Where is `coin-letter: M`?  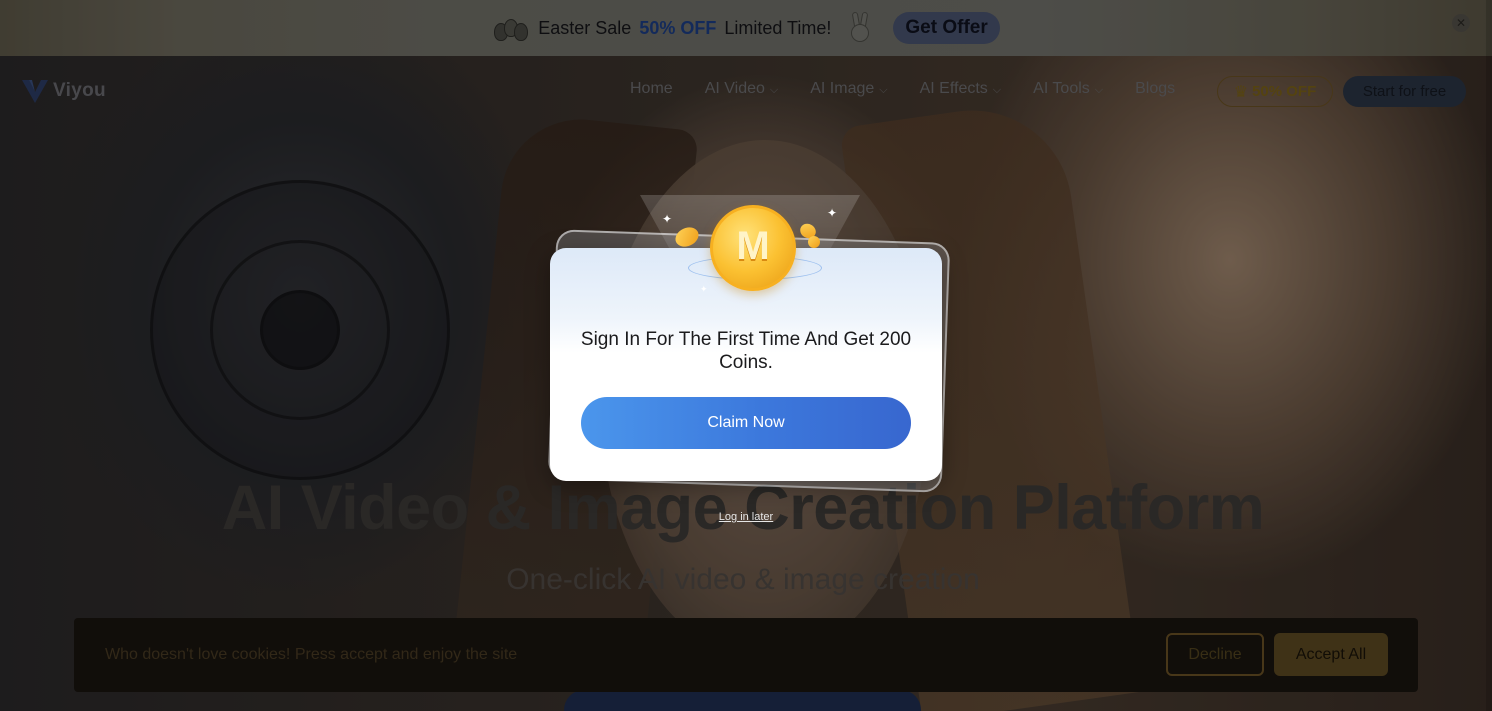
coin-letter: M is located at coordinates (753, 246).